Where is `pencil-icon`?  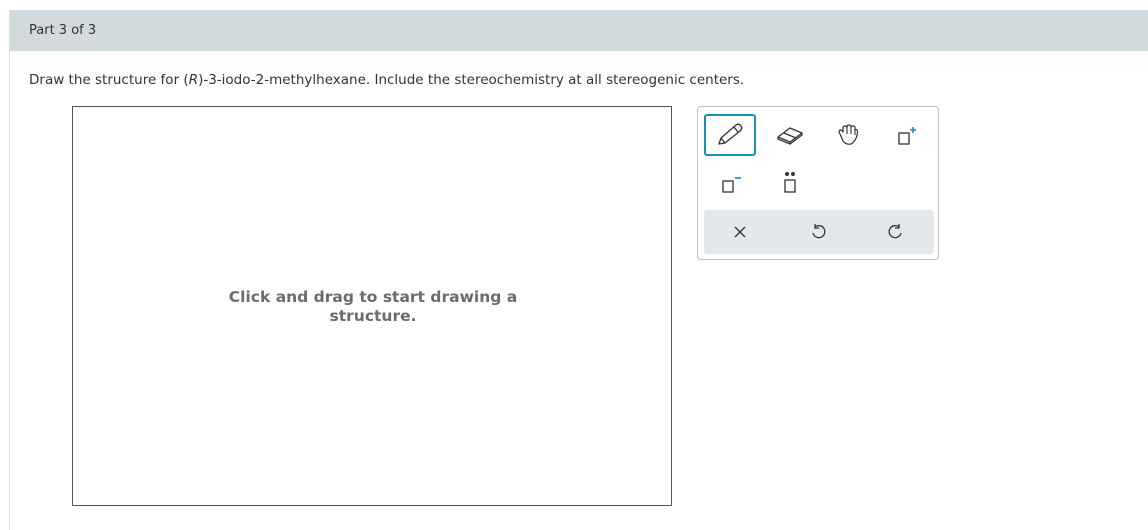 pencil-icon is located at coordinates (730, 135).